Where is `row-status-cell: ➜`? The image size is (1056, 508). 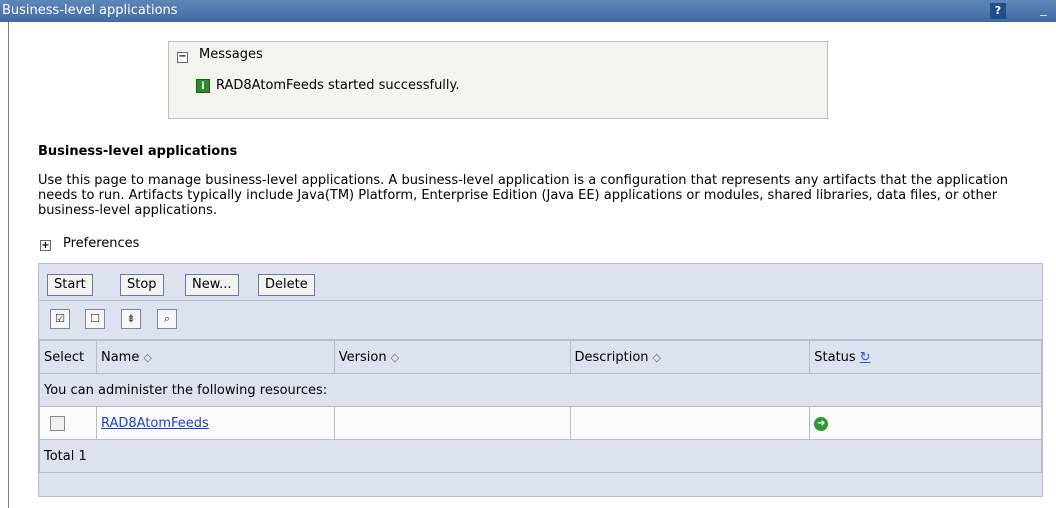
row-status-cell: ➜ is located at coordinates (925, 423).